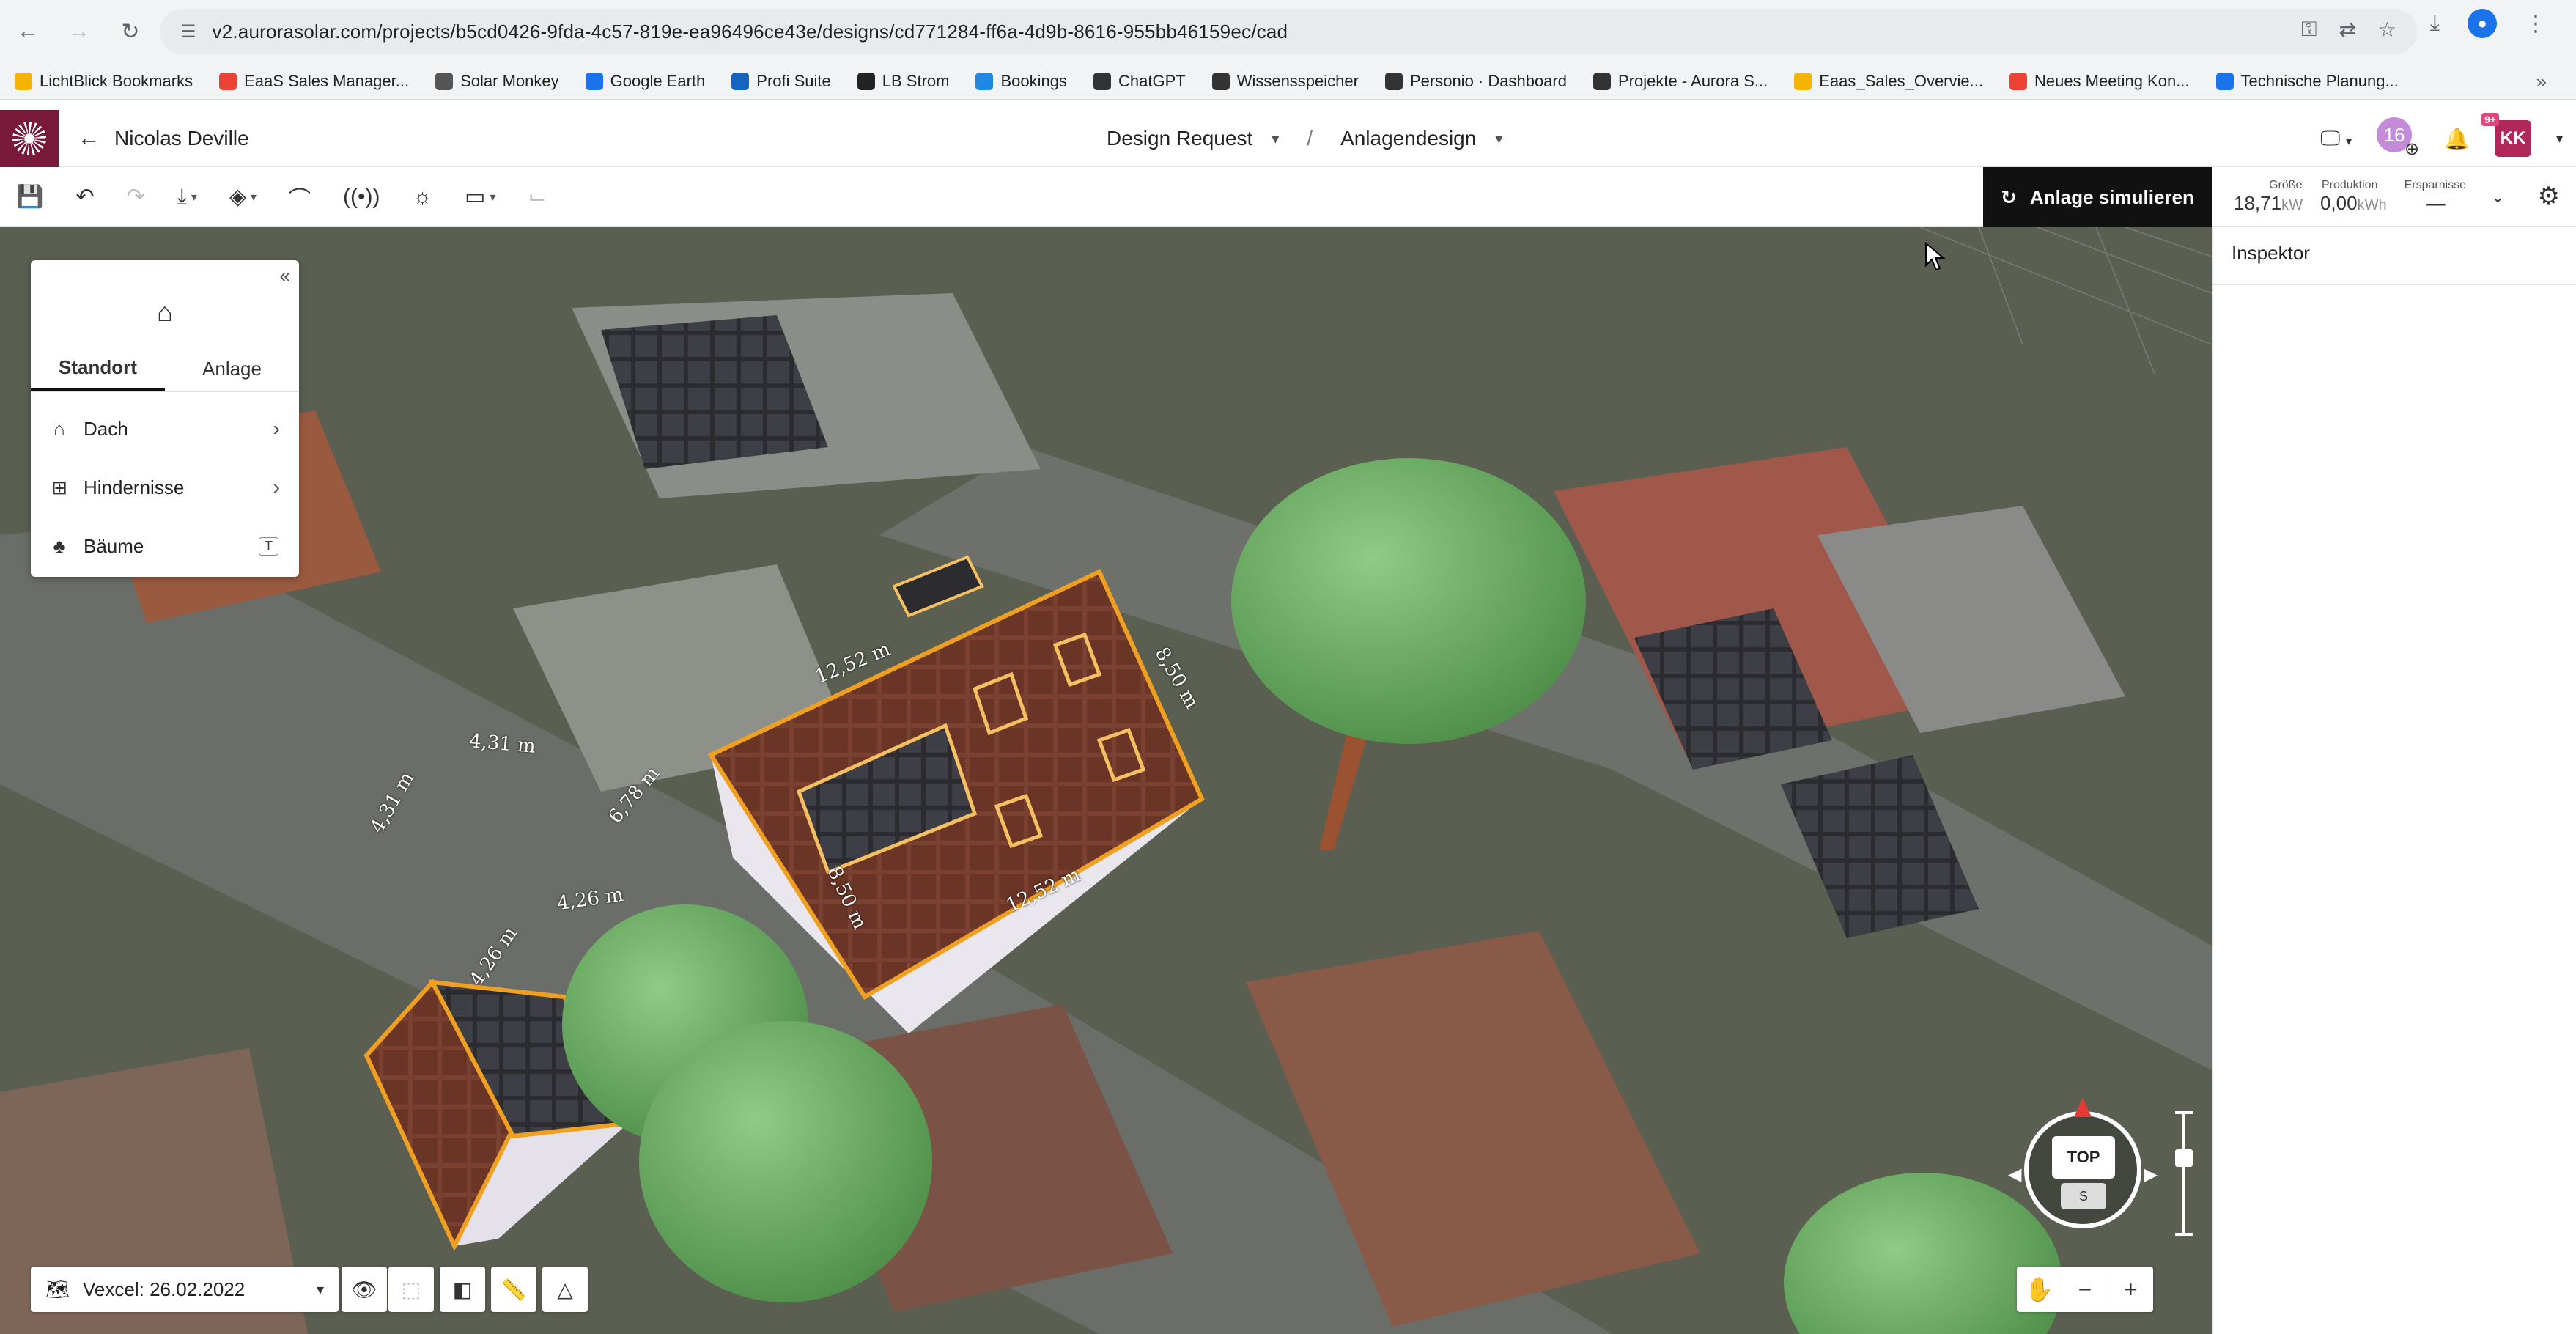  What do you see at coordinates (1475, 81) in the screenshot?
I see `bookmark-item: Personio · Dashboard` at bounding box center [1475, 81].